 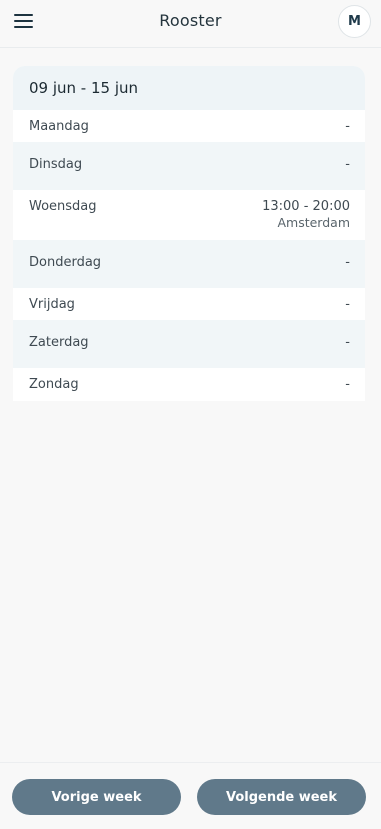 What do you see at coordinates (59, 342) in the screenshot?
I see `day-name: Zaterdag` at bounding box center [59, 342].